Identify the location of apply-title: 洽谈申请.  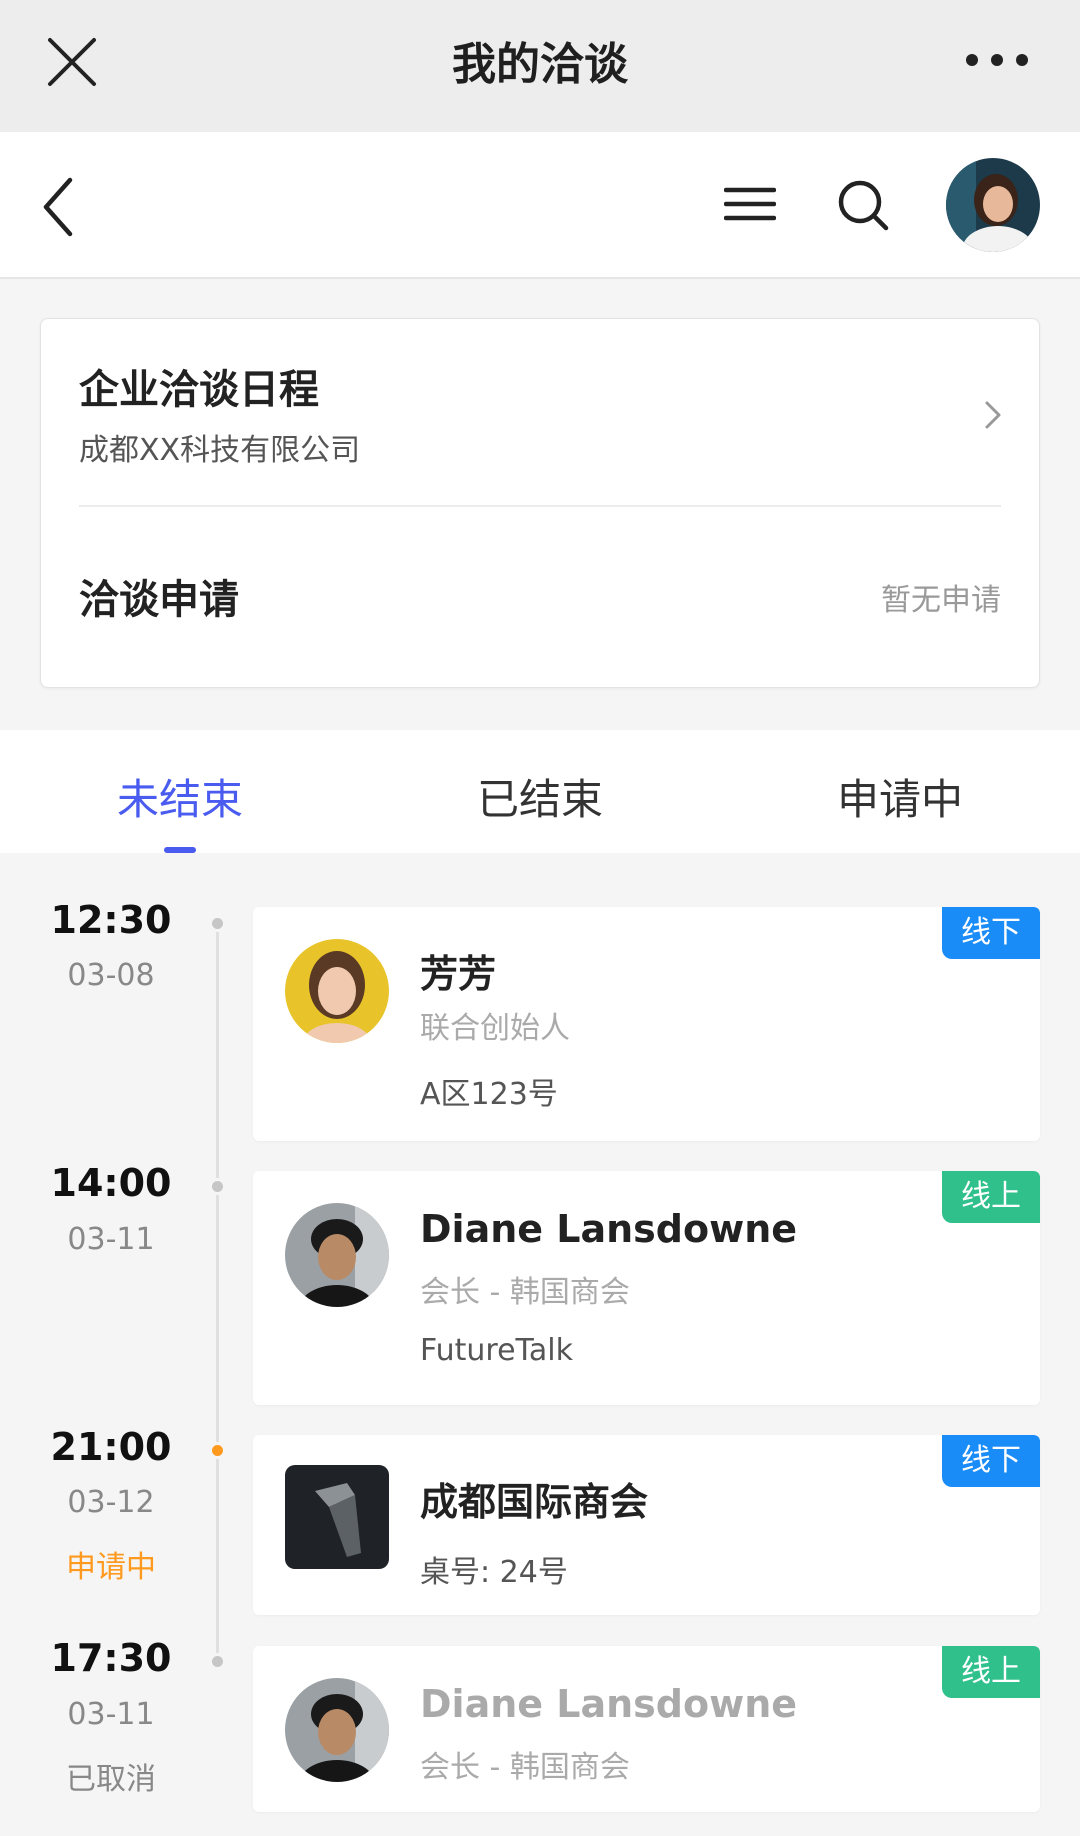
(159, 600).